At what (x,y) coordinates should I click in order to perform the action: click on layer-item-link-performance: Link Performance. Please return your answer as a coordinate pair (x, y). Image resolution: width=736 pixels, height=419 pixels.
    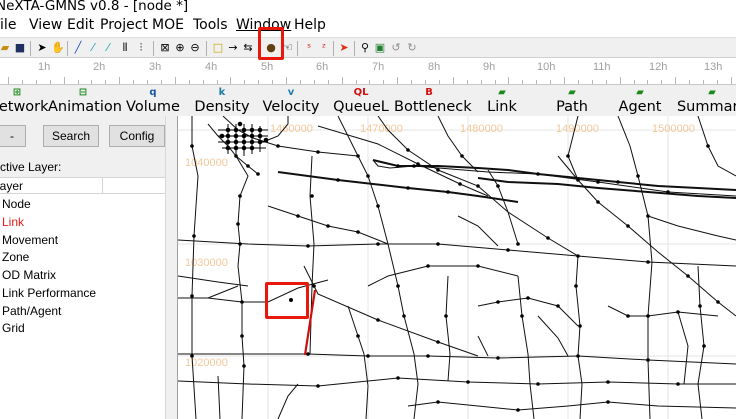
    Looking at the image, I should click on (49, 293).